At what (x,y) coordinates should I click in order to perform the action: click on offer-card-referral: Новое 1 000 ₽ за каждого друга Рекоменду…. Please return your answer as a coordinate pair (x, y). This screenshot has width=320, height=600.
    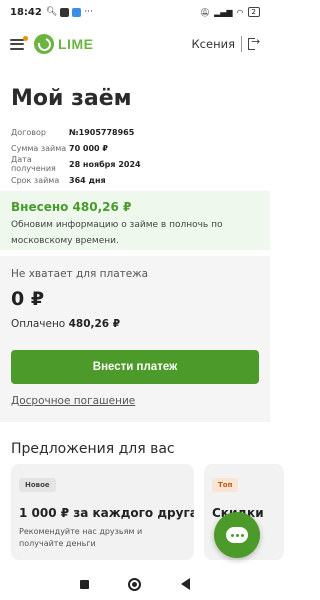
    Looking at the image, I should click on (102, 512).